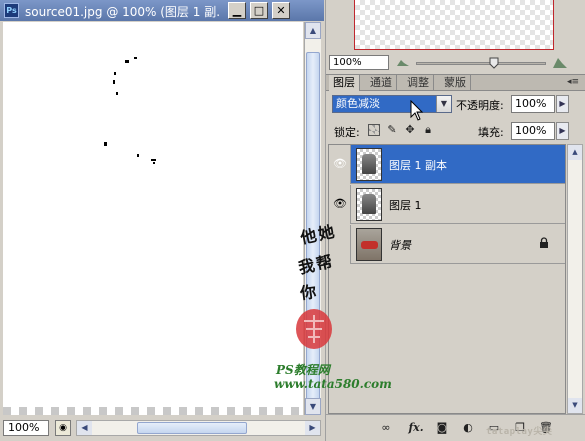 This screenshot has height=441, width=585. Describe the element at coordinates (442, 428) in the screenshot. I see `mask-icon: ◙` at that location.